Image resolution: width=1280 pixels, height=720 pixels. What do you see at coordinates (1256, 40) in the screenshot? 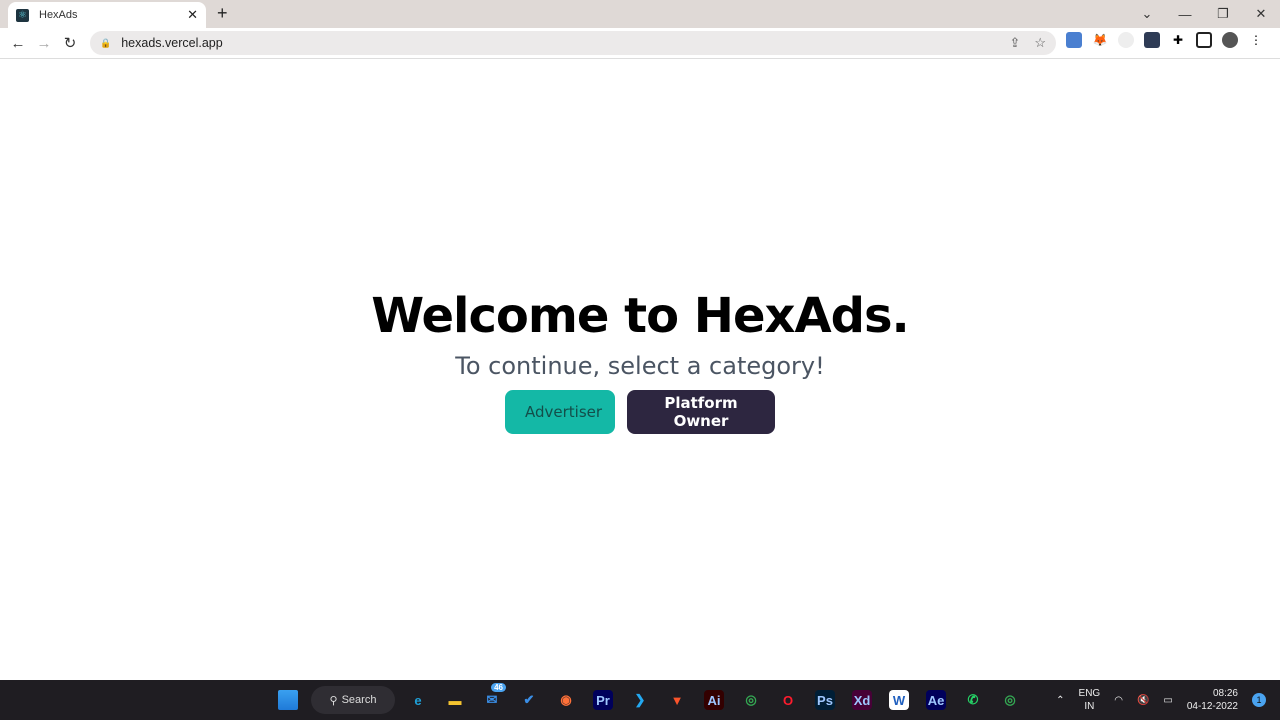
I see `menu-kebab-icon: ⋮` at bounding box center [1256, 40].